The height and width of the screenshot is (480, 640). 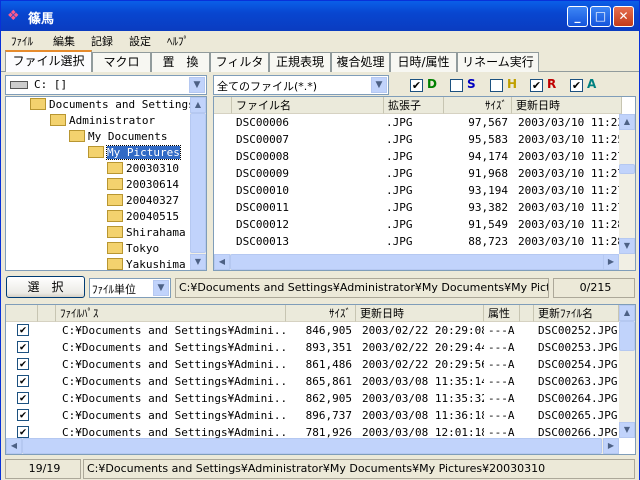 What do you see at coordinates (600, 16) in the screenshot?
I see `maximize-button: □` at bounding box center [600, 16].